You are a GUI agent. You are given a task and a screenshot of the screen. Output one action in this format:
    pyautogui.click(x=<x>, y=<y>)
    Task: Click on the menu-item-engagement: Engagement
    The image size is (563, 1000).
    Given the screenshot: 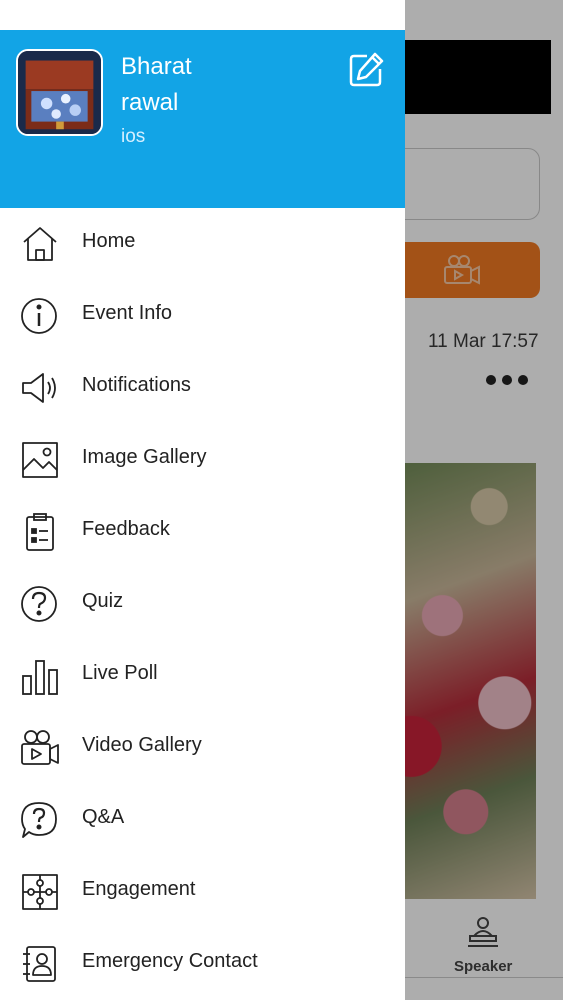 What is the action you would take?
    pyautogui.click(x=202, y=892)
    